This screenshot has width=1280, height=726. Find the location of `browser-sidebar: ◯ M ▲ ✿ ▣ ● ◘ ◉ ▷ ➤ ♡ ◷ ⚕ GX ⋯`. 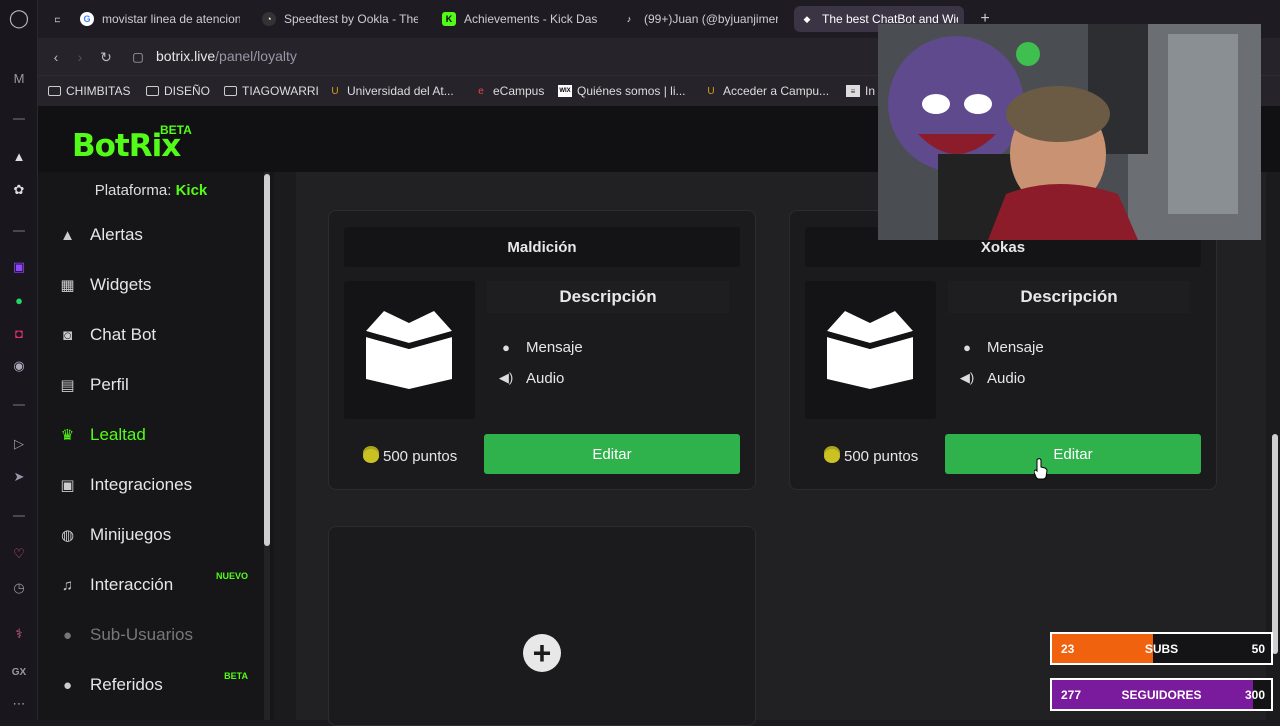

browser-sidebar: ◯ M ▲ ✿ ▣ ● ◘ ◉ ▷ ➤ ♡ ◷ ⚕ GX ⋯ is located at coordinates (19, 360).